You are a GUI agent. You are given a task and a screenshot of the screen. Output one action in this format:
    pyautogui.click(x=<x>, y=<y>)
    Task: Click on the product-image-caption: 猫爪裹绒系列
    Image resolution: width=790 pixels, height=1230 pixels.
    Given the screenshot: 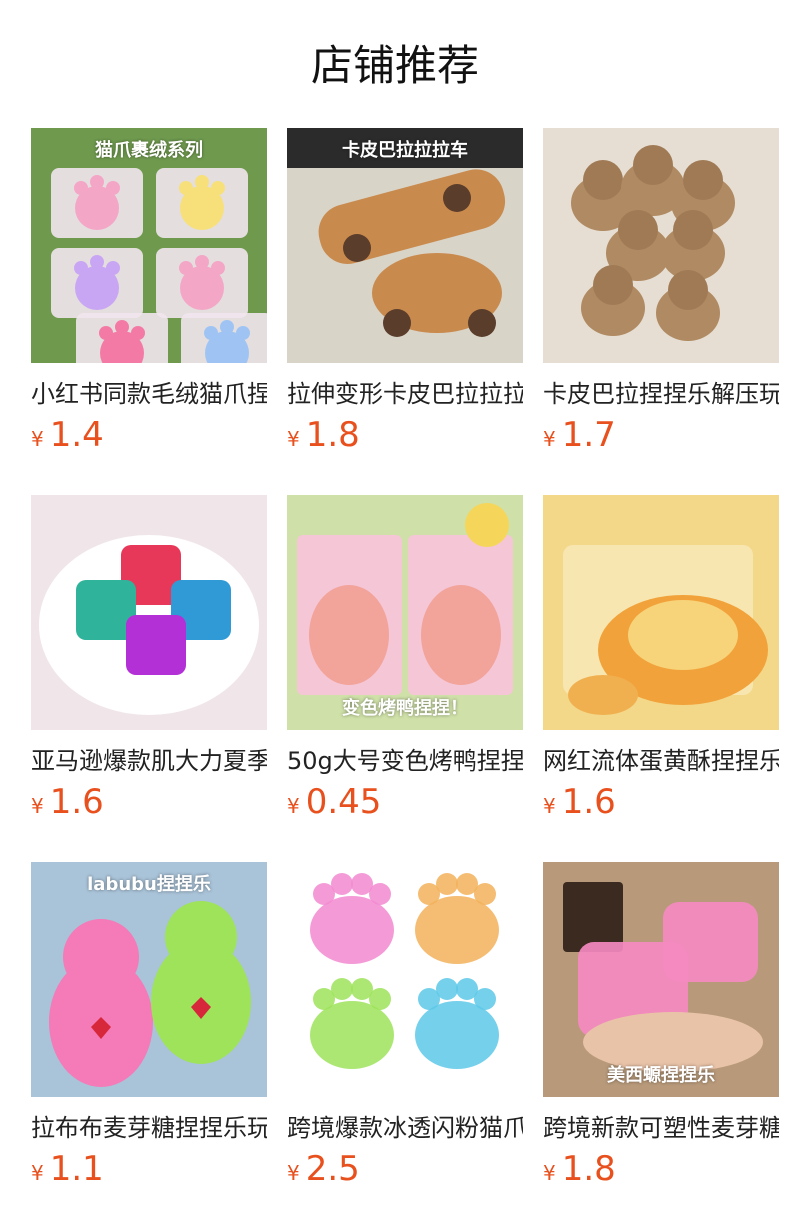 What is the action you would take?
    pyautogui.click(x=149, y=150)
    